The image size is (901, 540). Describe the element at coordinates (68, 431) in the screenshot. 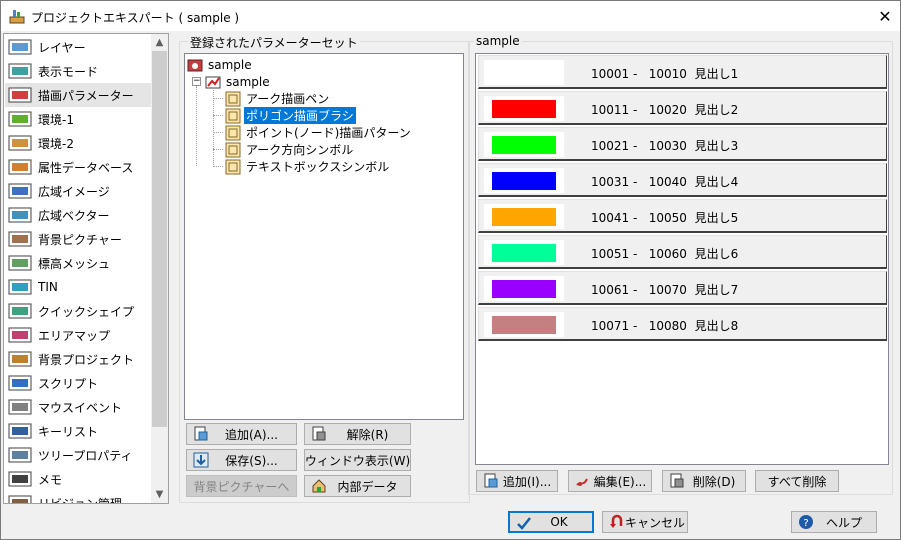

I see `nav-item-label: キーリスト` at that location.